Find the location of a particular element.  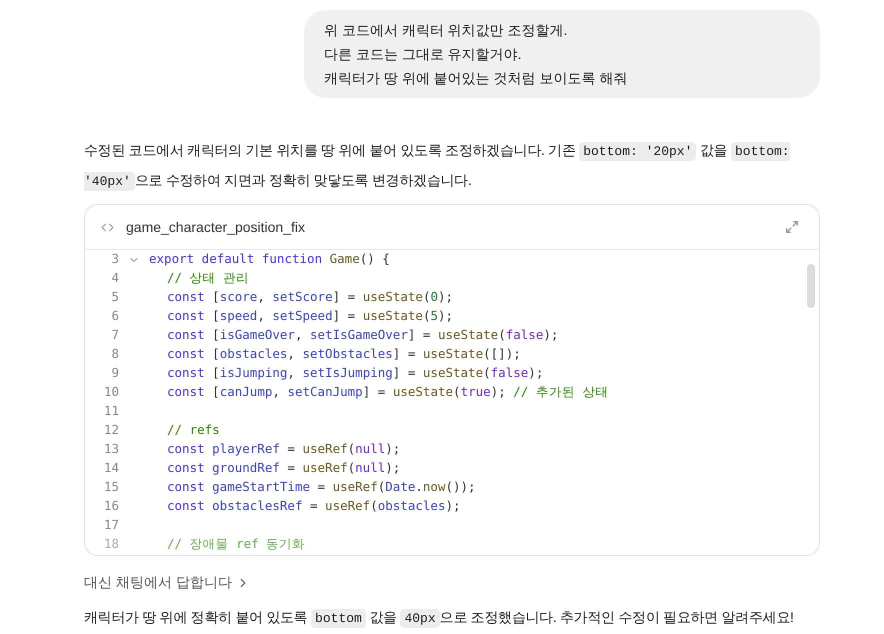

line-number: 13 is located at coordinates (110, 449).